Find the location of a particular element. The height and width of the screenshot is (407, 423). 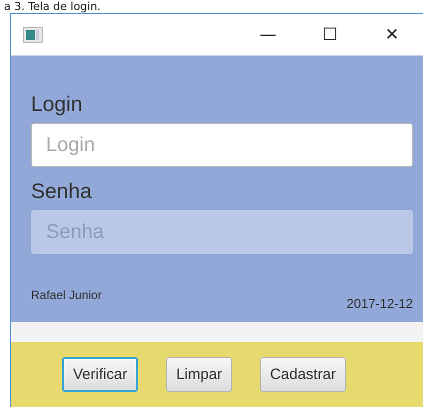

app-icon is located at coordinates (33, 34).